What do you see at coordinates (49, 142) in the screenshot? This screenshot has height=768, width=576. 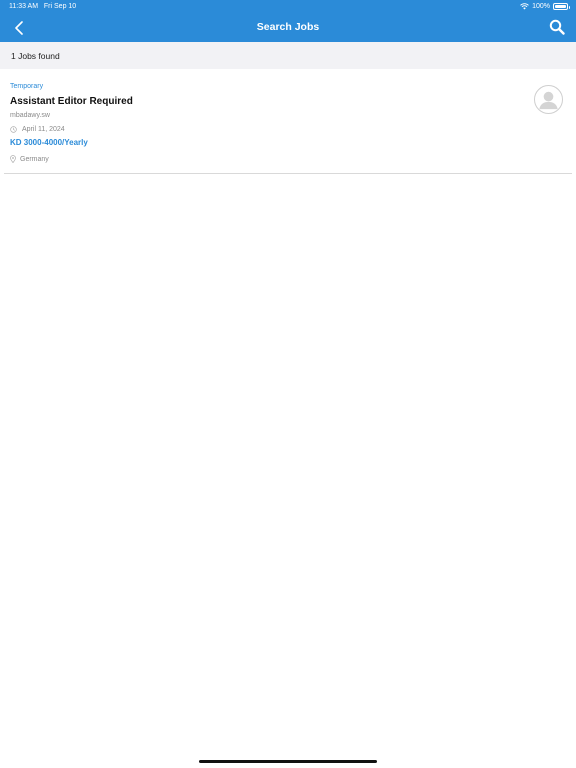 I see `salary-range: KD 3000-4000/Yearly` at bounding box center [49, 142].